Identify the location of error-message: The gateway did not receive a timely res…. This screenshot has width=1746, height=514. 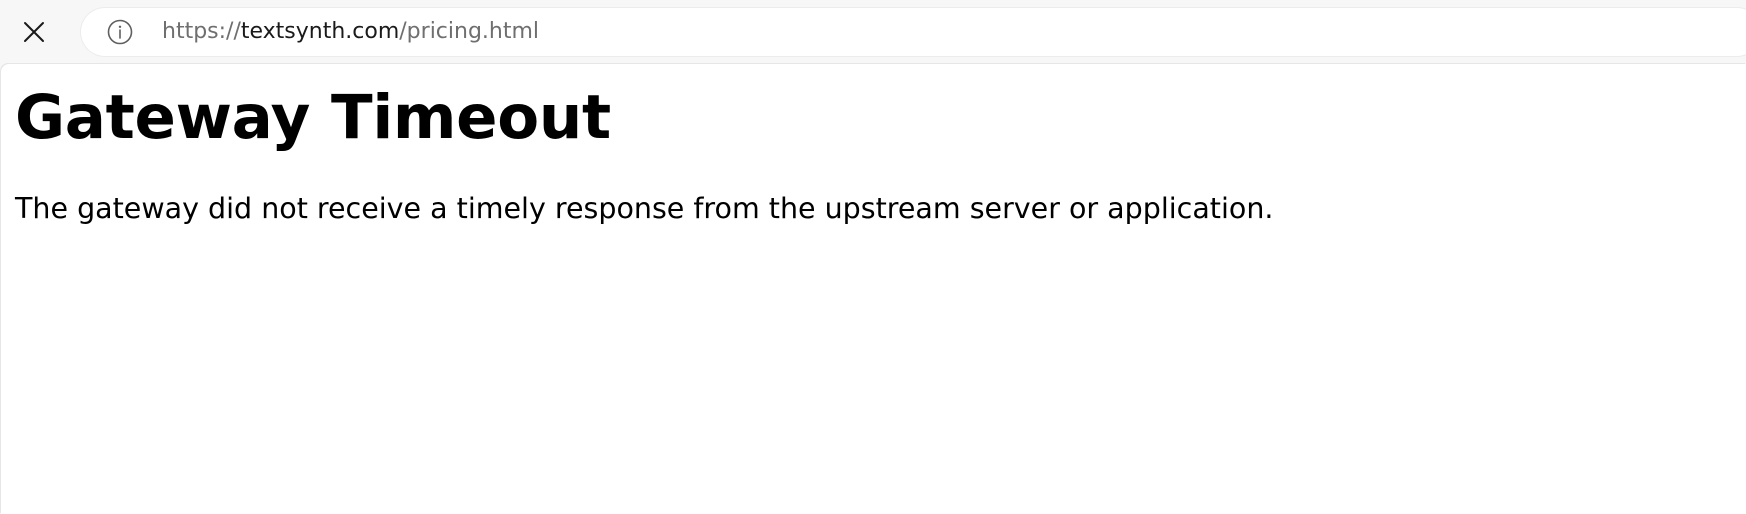
(644, 208).